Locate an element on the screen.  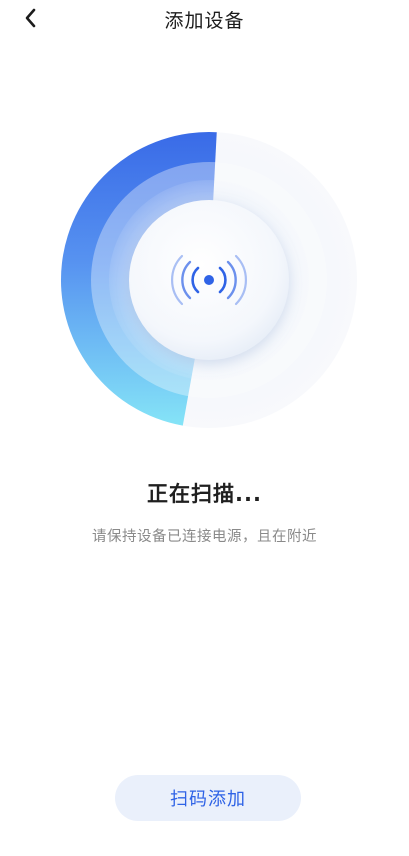
scan-qr-add-button: 扫码添加 is located at coordinates (208, 798).